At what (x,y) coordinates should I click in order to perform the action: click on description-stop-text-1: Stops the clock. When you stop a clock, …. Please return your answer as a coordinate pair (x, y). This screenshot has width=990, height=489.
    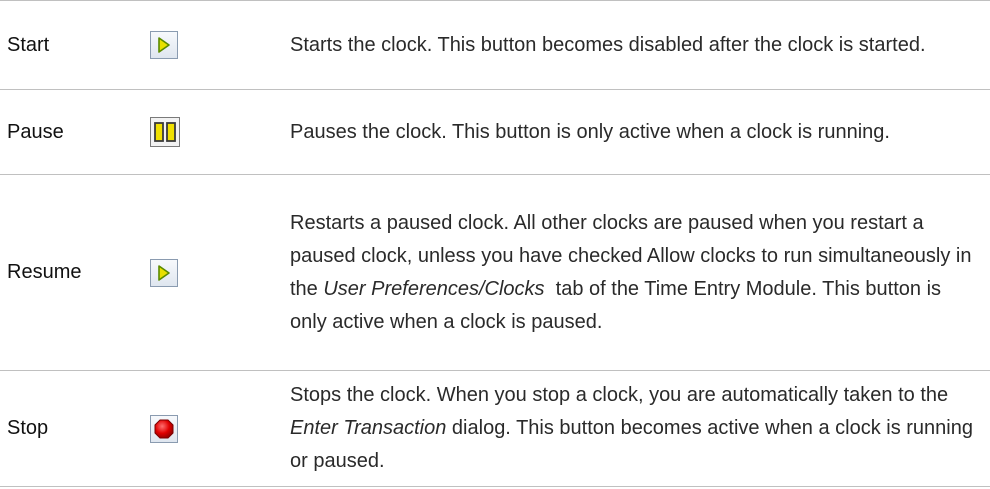
    Looking at the image, I should click on (619, 395).